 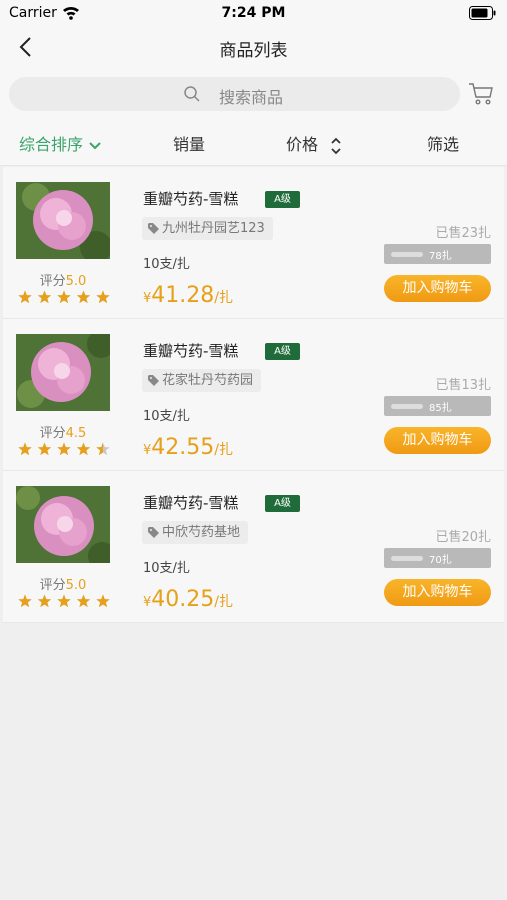 I want to click on sort-filter-bar: 综合排序 销量 价格 筛选, so click(x=253, y=142).